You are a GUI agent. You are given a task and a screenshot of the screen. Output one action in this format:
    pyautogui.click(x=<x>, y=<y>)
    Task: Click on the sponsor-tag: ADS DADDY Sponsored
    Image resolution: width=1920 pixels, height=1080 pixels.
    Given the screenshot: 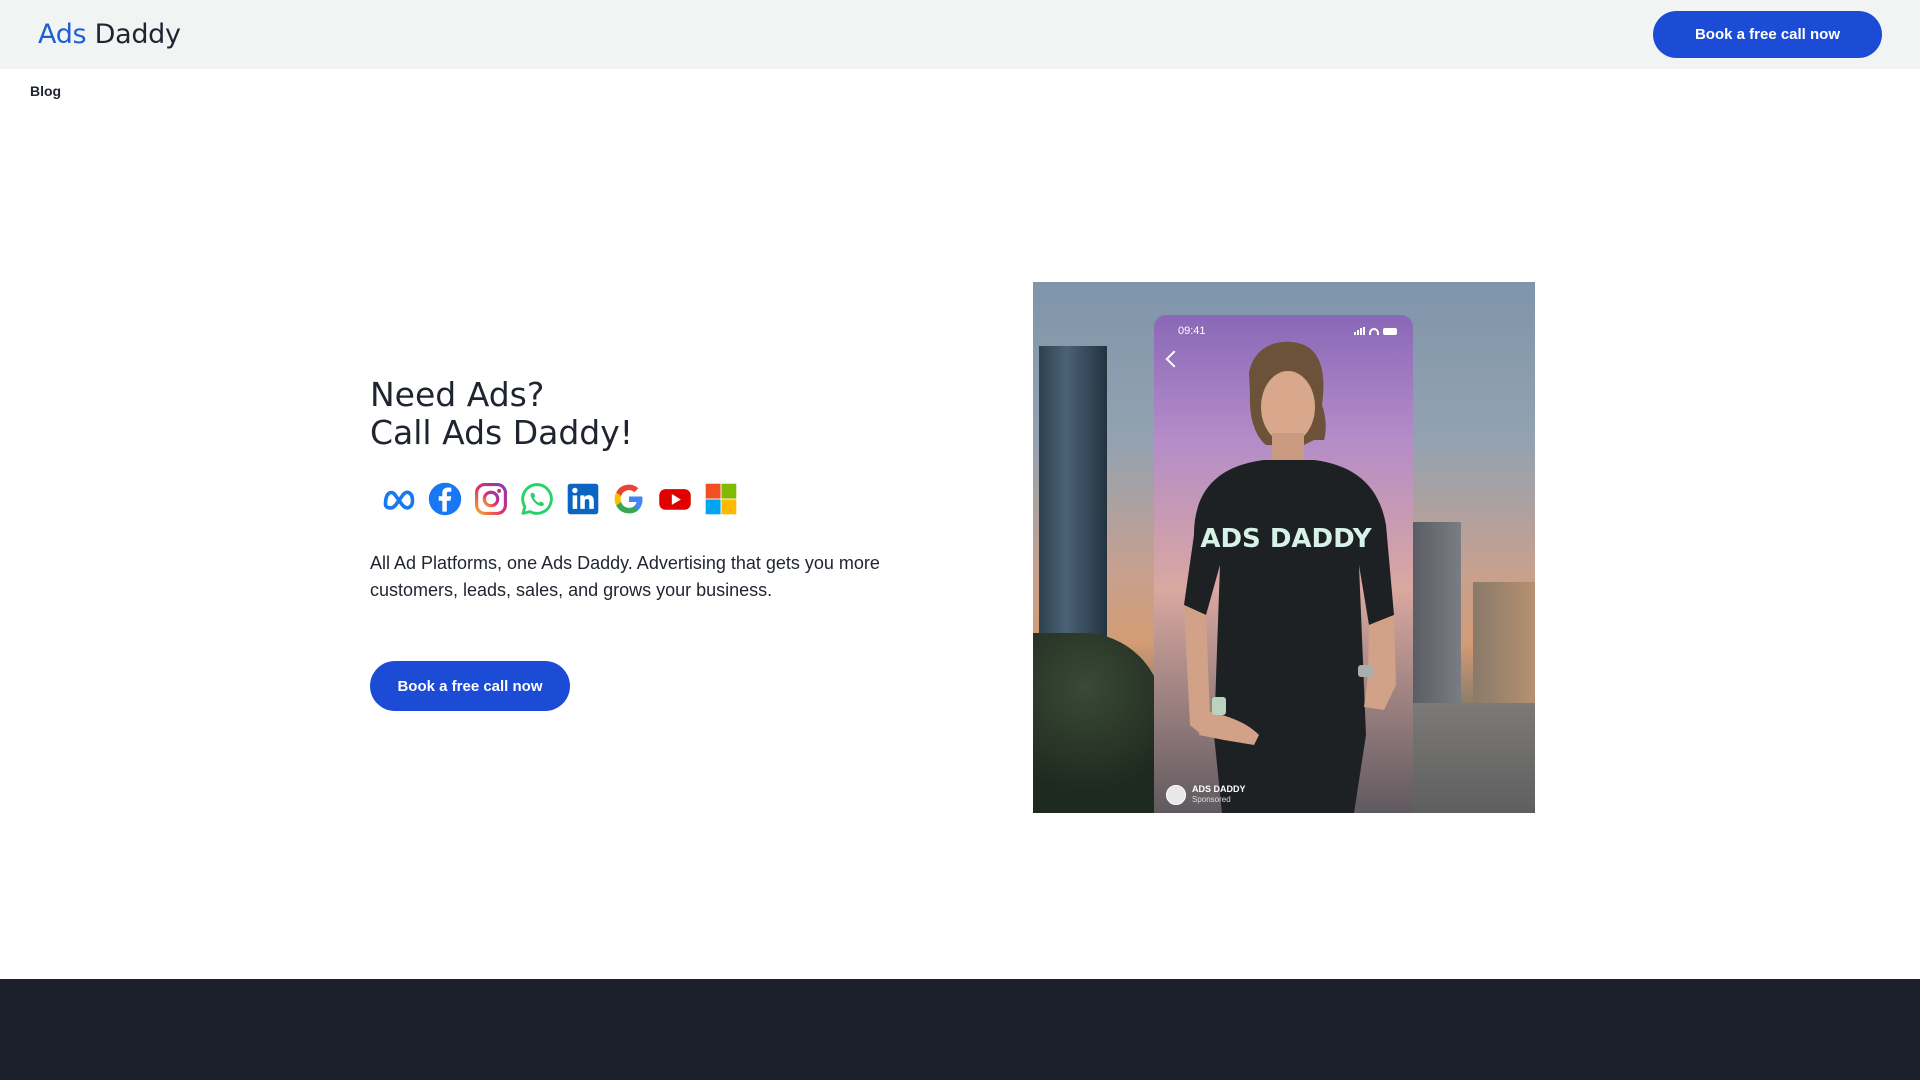 What is the action you would take?
    pyautogui.click(x=1206, y=794)
    